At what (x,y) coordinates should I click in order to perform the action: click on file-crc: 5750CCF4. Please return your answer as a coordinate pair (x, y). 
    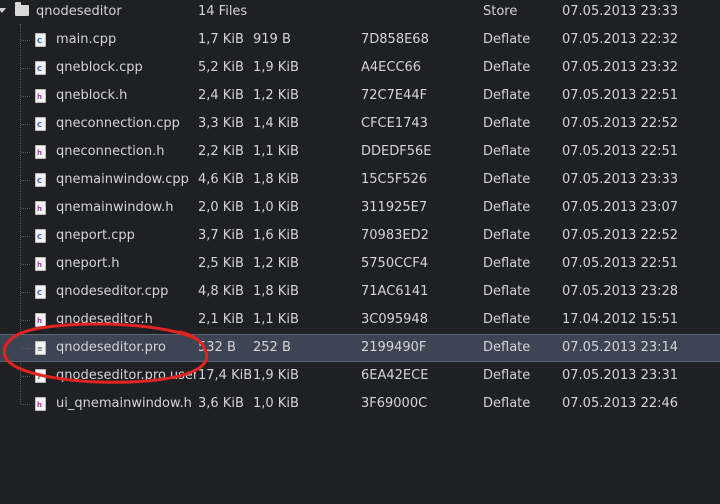
    Looking at the image, I should click on (394, 263).